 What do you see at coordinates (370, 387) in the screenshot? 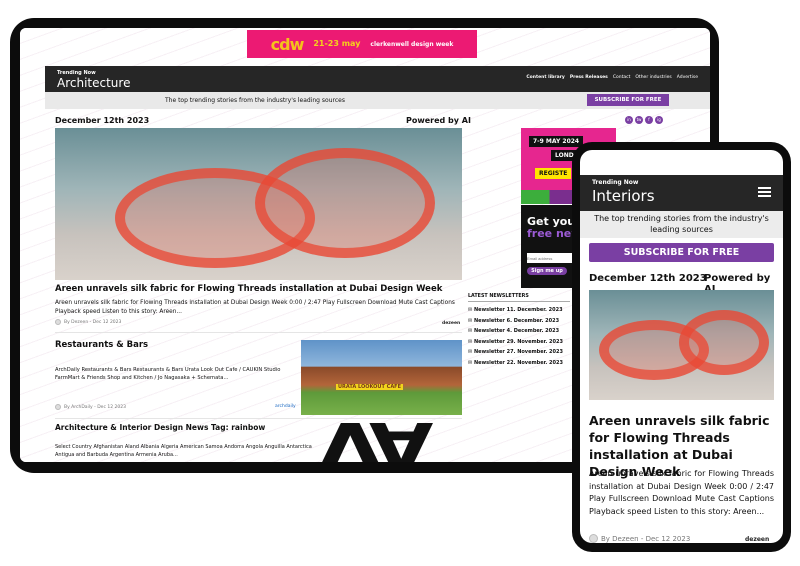
I see `image-sign: URATA LOOKOUT CAFE` at bounding box center [370, 387].